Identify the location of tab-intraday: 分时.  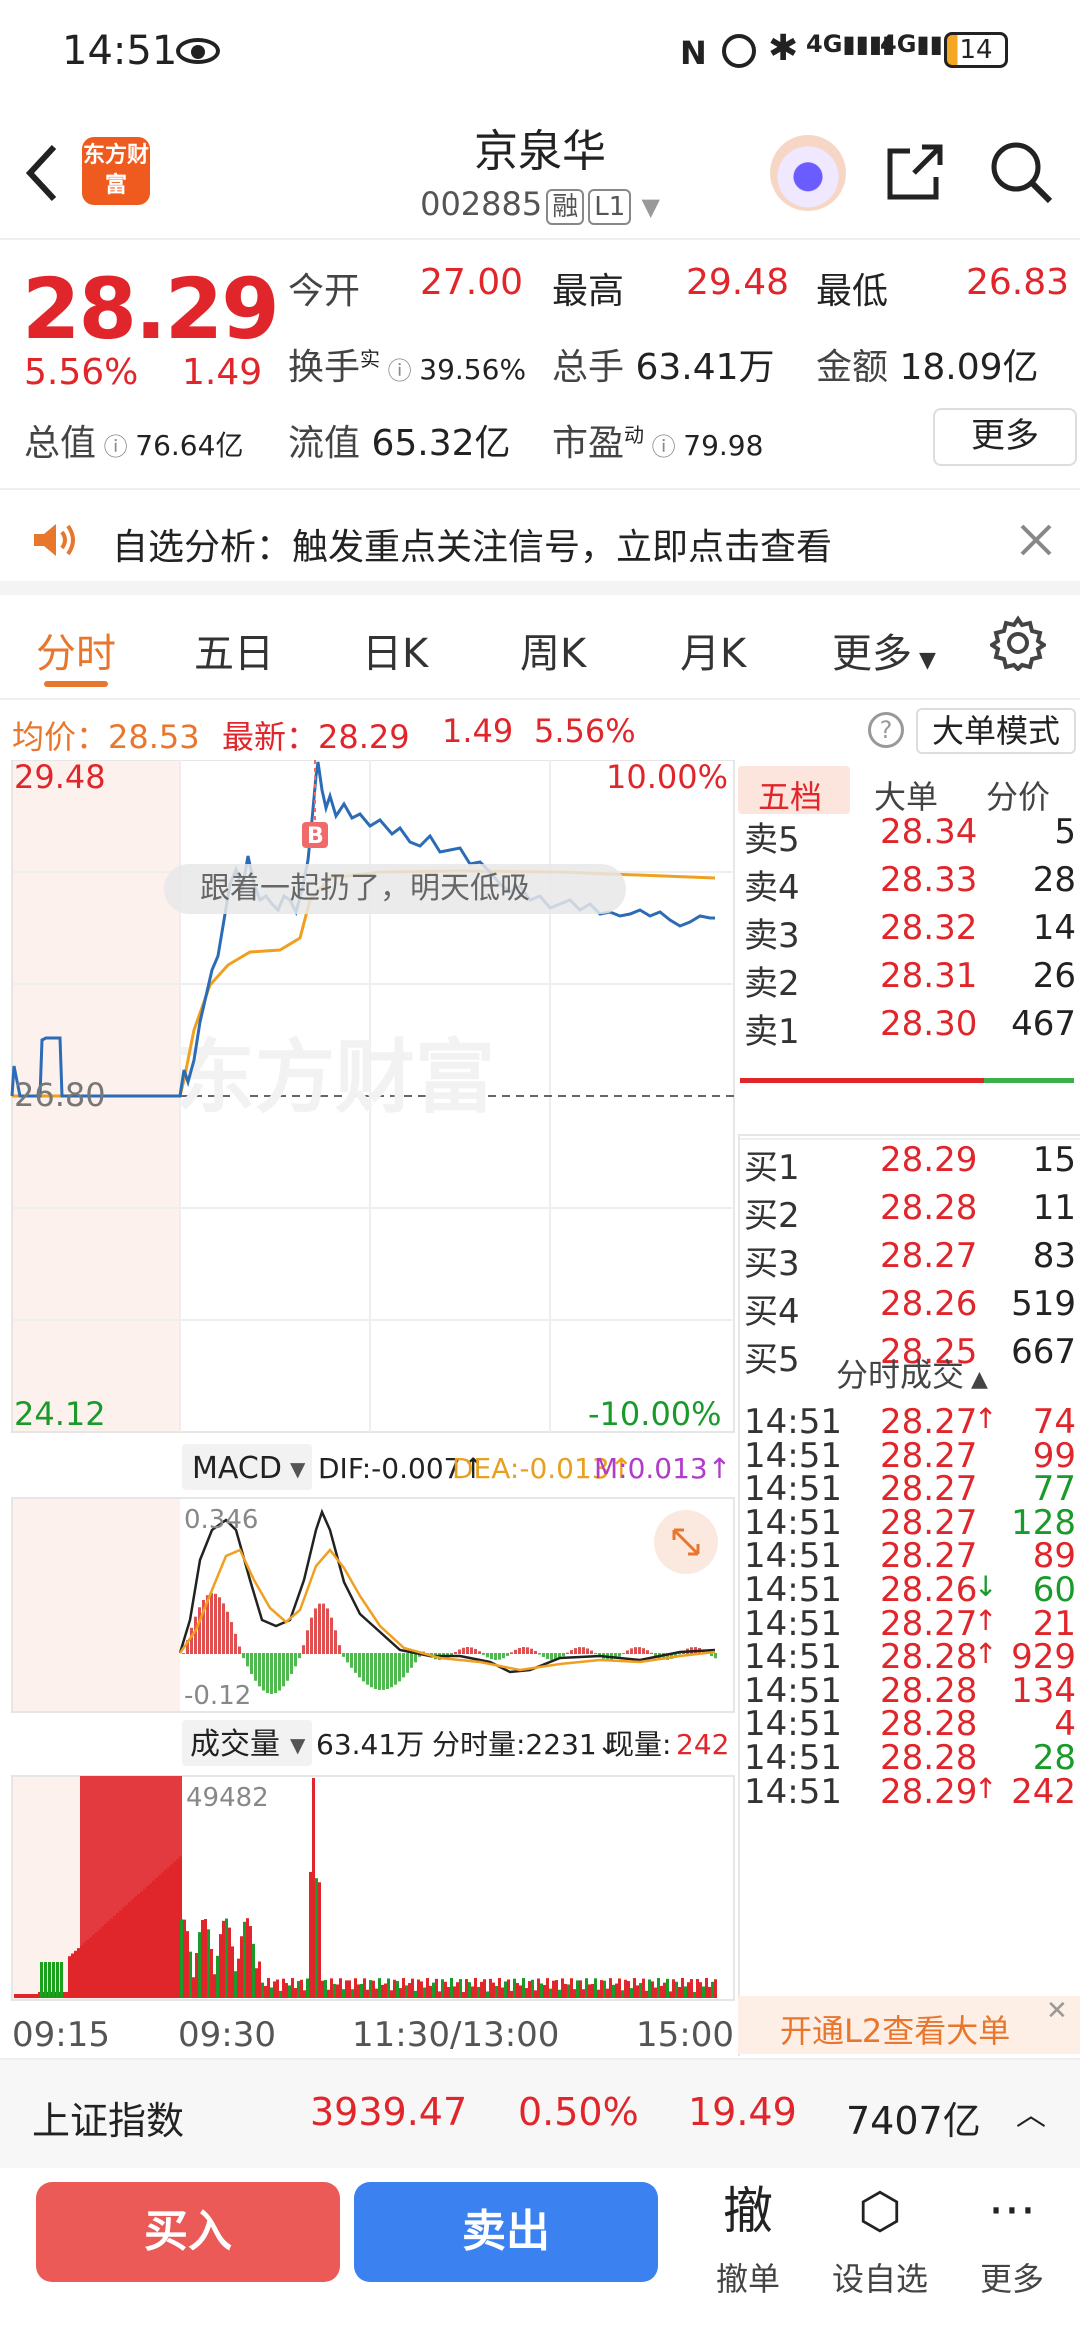
(76, 650).